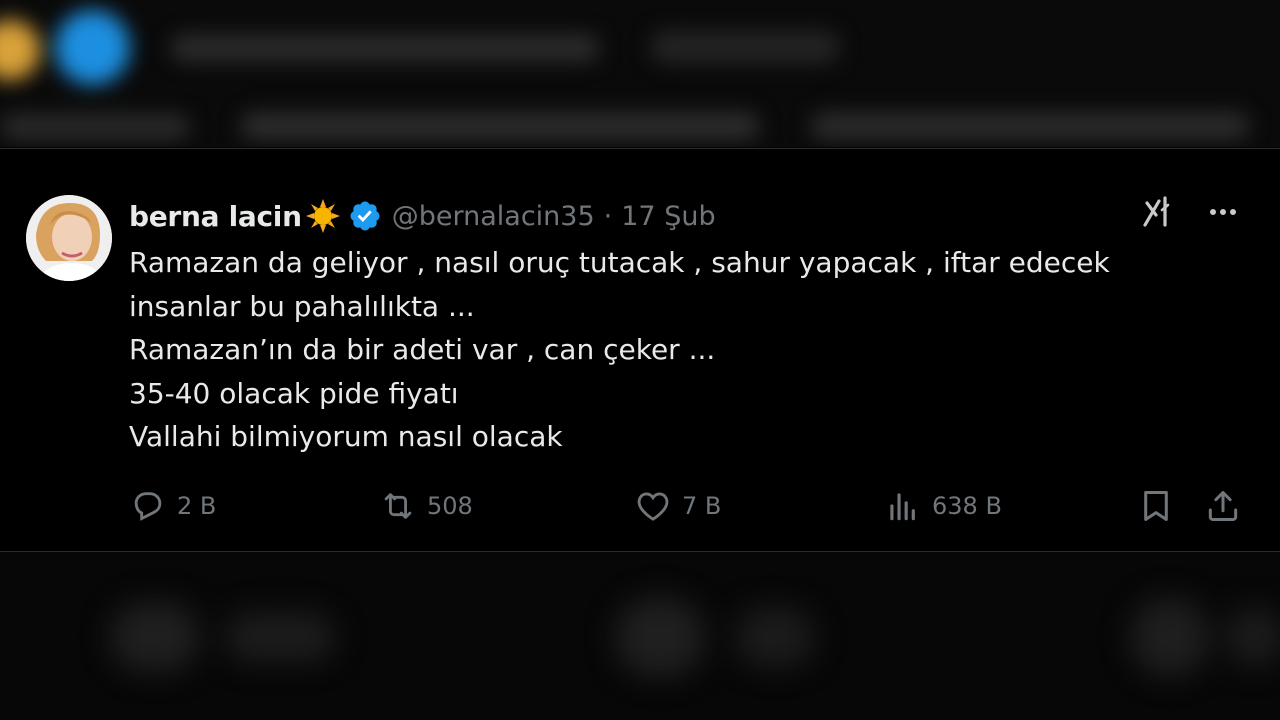 The height and width of the screenshot is (720, 1280). I want to click on tweet-line: 35-40 olacak pide fiyatı, so click(294, 393).